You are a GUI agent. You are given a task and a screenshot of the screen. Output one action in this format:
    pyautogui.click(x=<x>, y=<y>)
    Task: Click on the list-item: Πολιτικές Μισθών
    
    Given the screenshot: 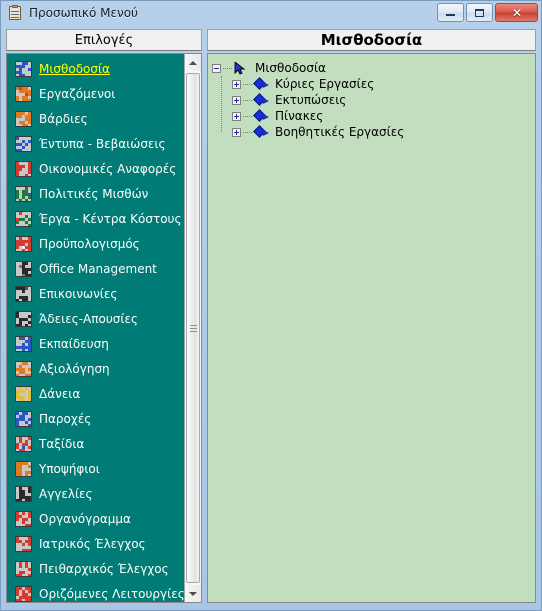 What is the action you would take?
    pyautogui.click(x=95, y=193)
    